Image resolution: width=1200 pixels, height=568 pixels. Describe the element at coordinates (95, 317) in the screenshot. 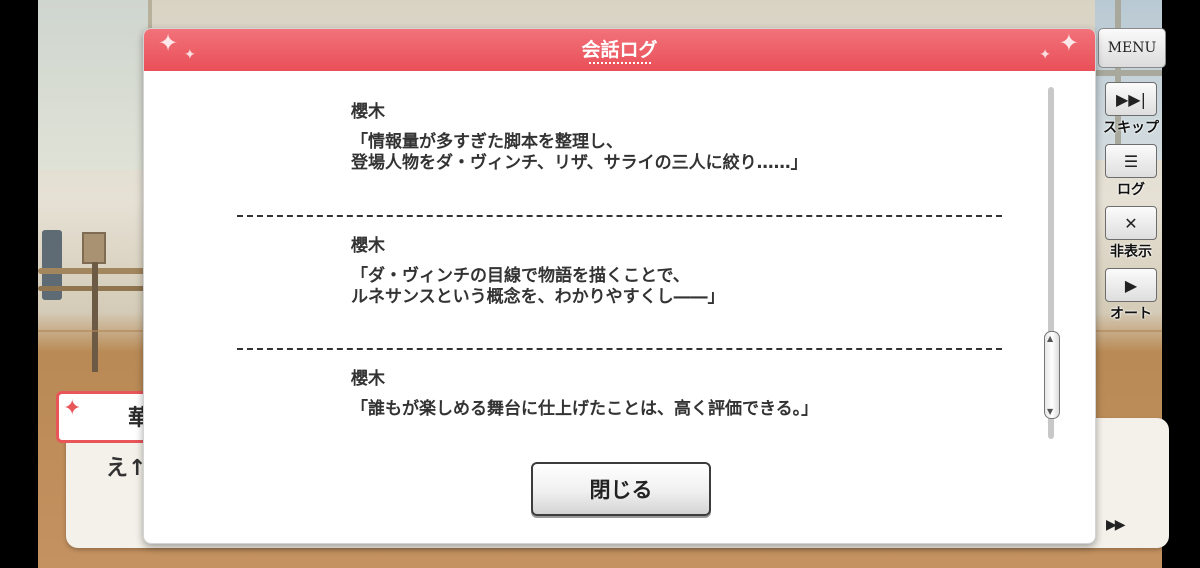

I see `barre-post` at that location.